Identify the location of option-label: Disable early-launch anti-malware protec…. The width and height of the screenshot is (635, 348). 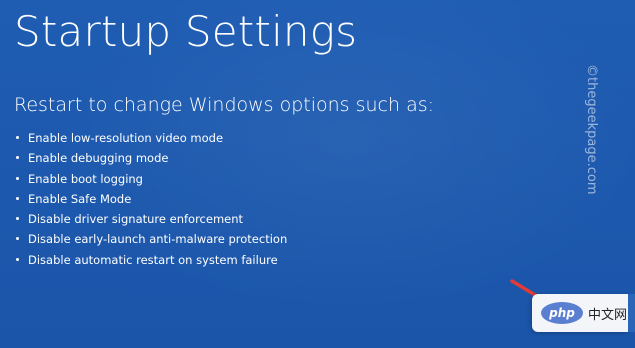
(158, 239).